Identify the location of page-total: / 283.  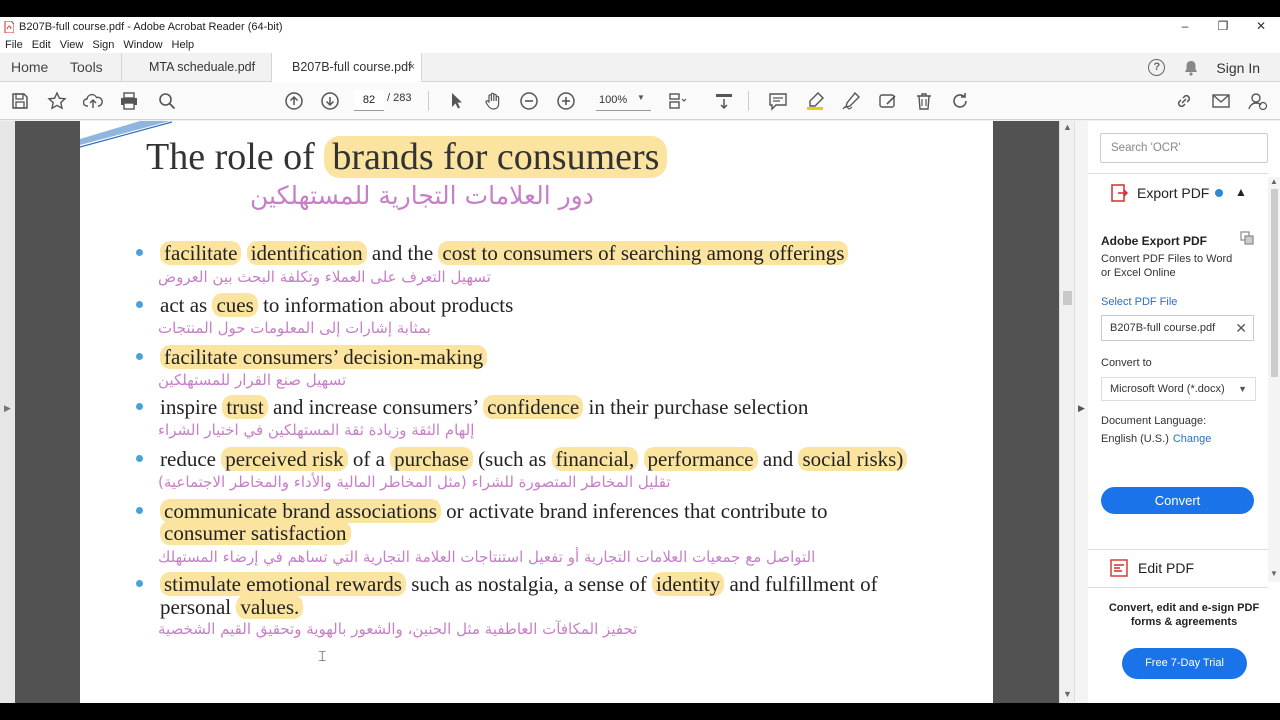
(399, 98).